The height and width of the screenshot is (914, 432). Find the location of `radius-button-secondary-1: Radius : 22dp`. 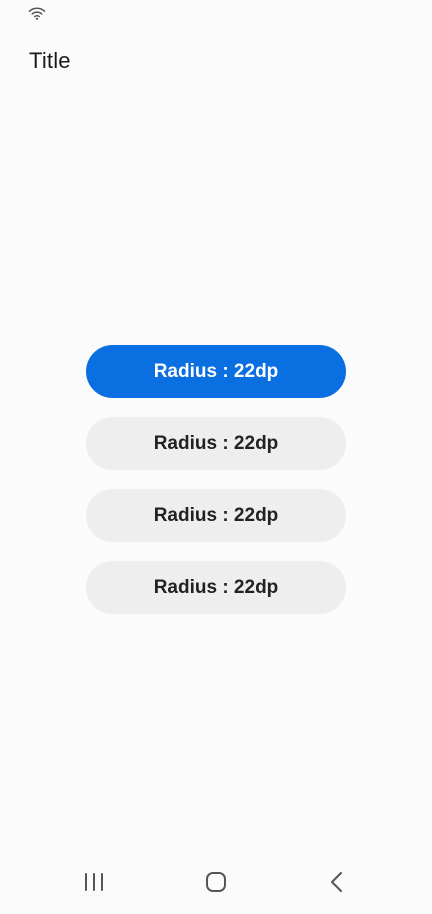

radius-button-secondary-1: Radius : 22dp is located at coordinates (216, 443).